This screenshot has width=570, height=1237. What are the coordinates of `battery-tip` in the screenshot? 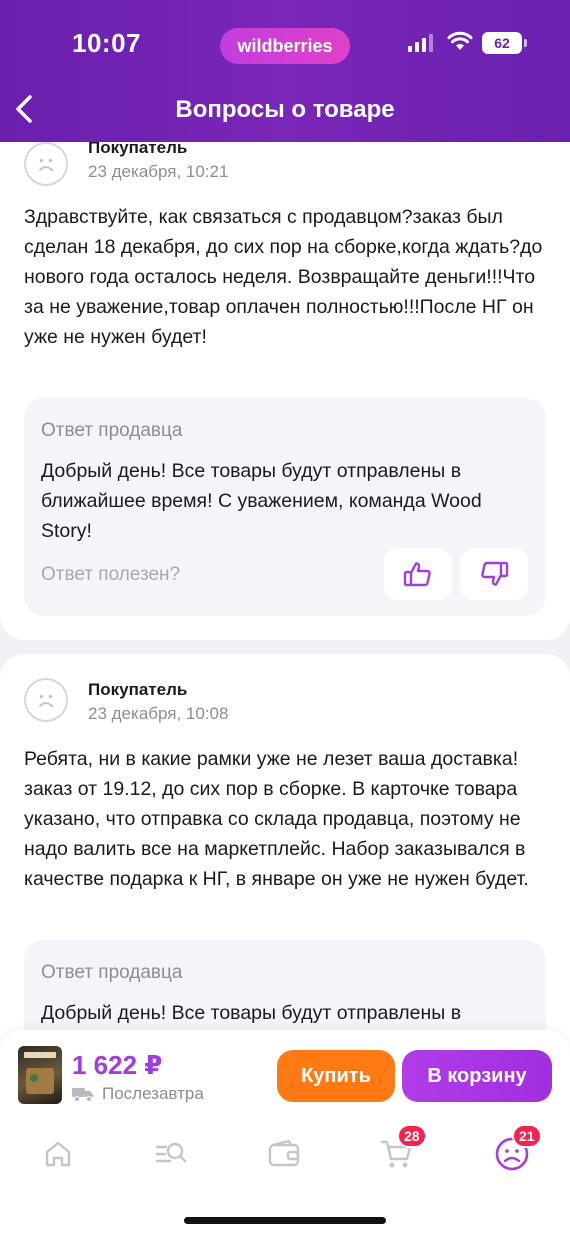 It's located at (525, 43).